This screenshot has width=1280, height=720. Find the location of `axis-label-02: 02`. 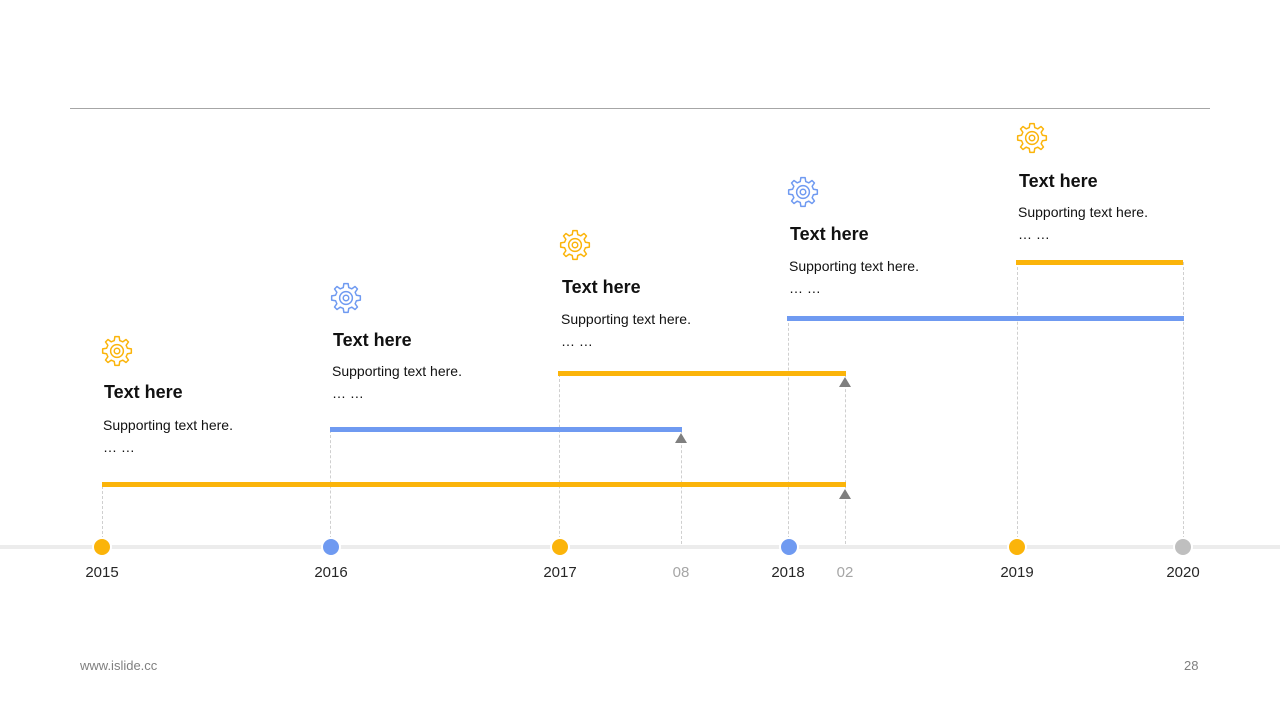

axis-label-02: 02 is located at coordinates (845, 572).